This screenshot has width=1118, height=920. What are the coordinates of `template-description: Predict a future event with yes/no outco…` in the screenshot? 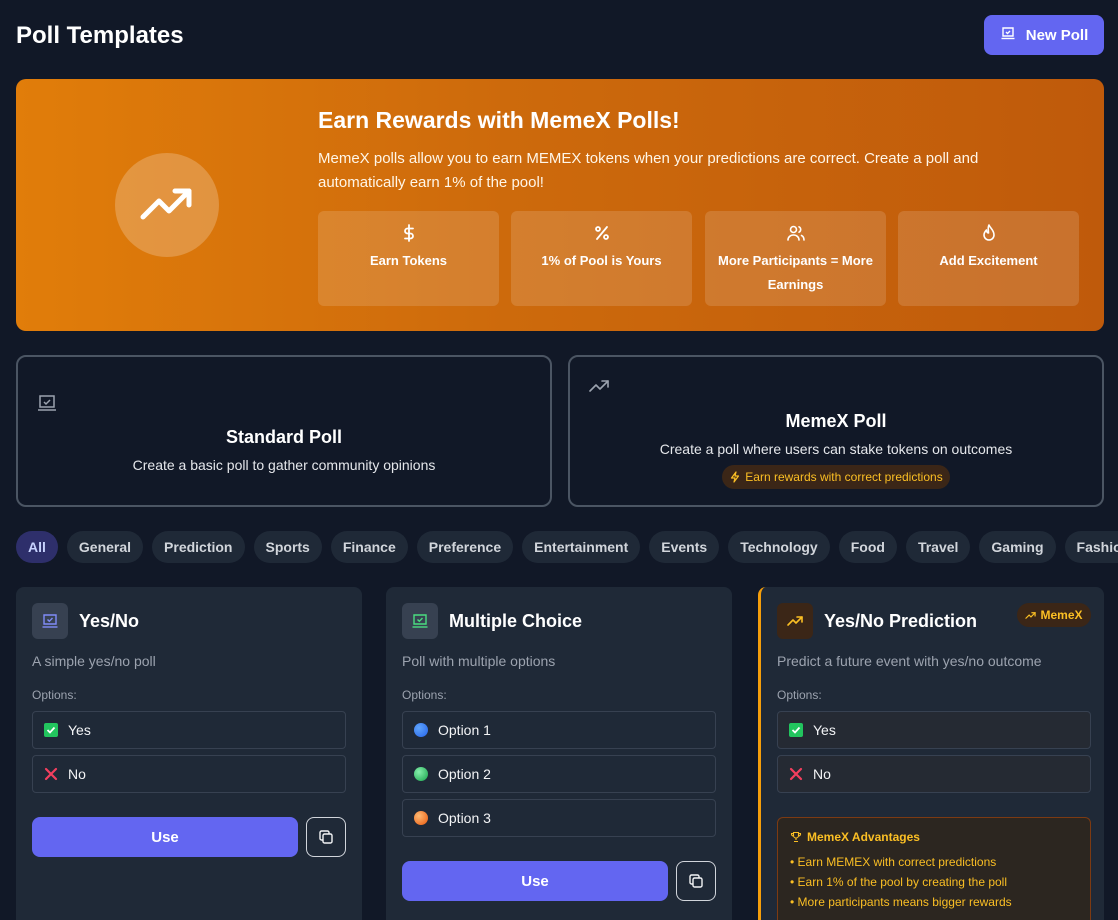 It's located at (909, 661).